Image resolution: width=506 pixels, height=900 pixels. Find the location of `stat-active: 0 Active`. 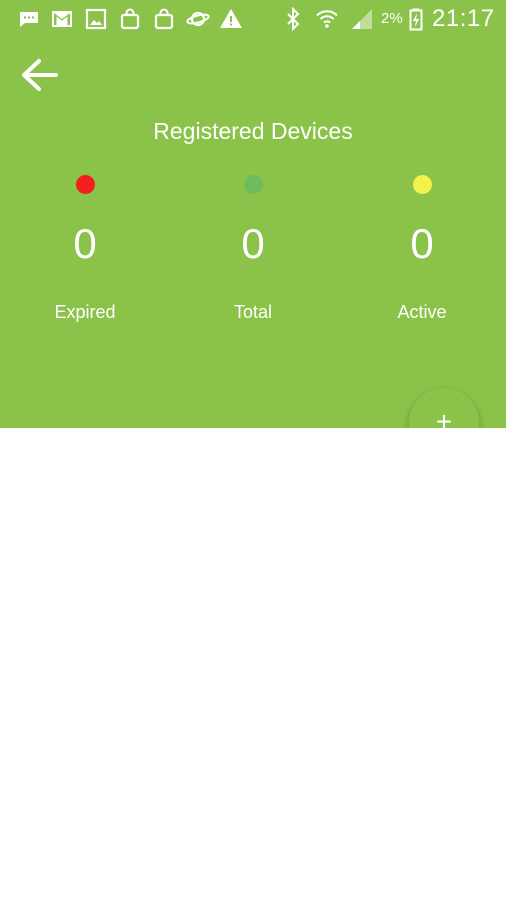

stat-active: 0 Active is located at coordinates (422, 246).